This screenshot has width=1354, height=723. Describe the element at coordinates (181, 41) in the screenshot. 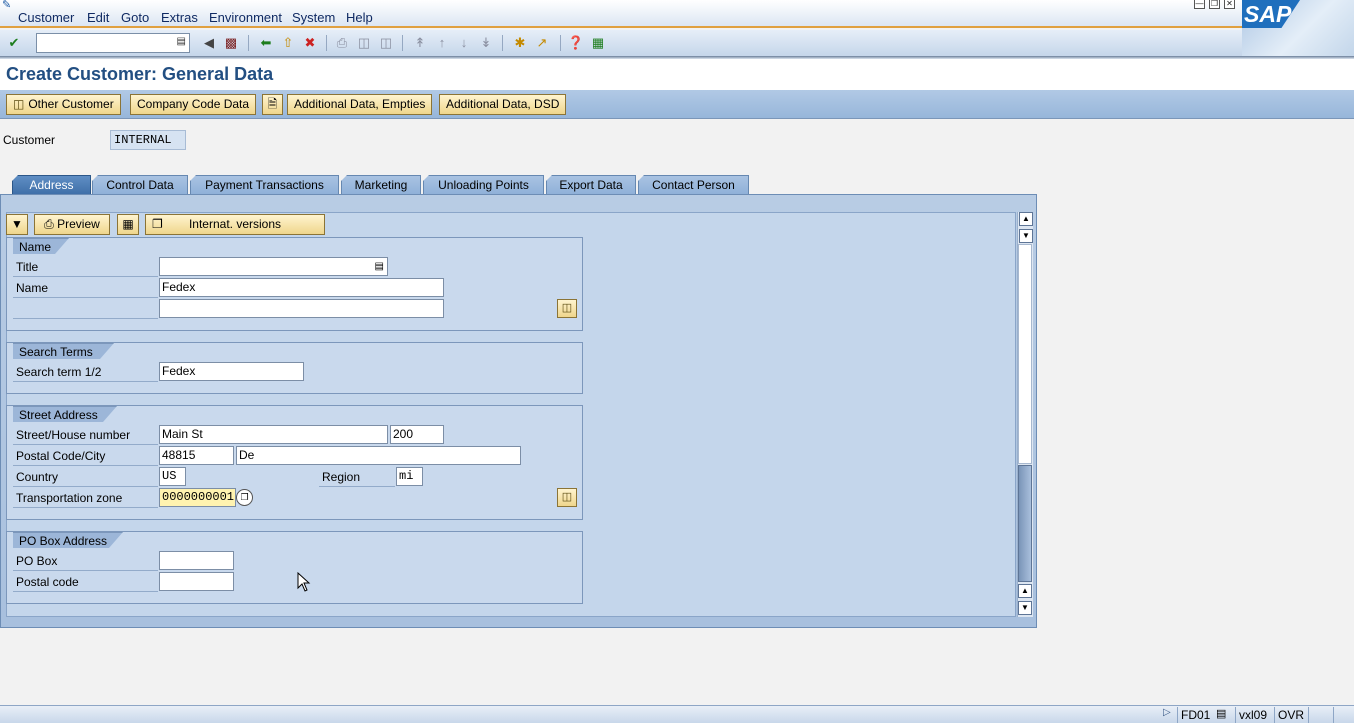

I see `command-history-icon: ▤` at that location.